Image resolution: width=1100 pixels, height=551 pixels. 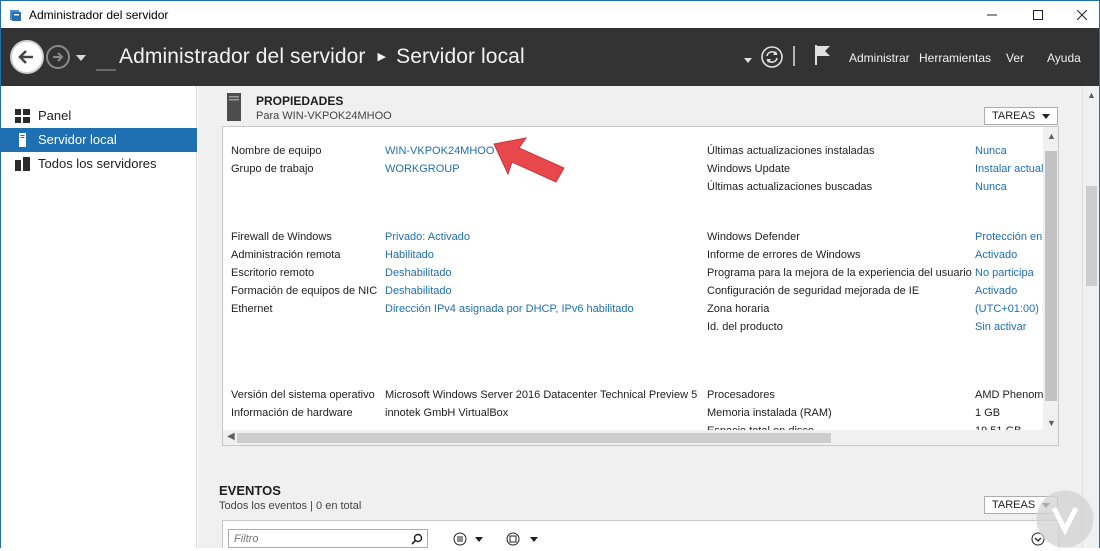 I want to click on close-icon, so click(x=1082, y=15).